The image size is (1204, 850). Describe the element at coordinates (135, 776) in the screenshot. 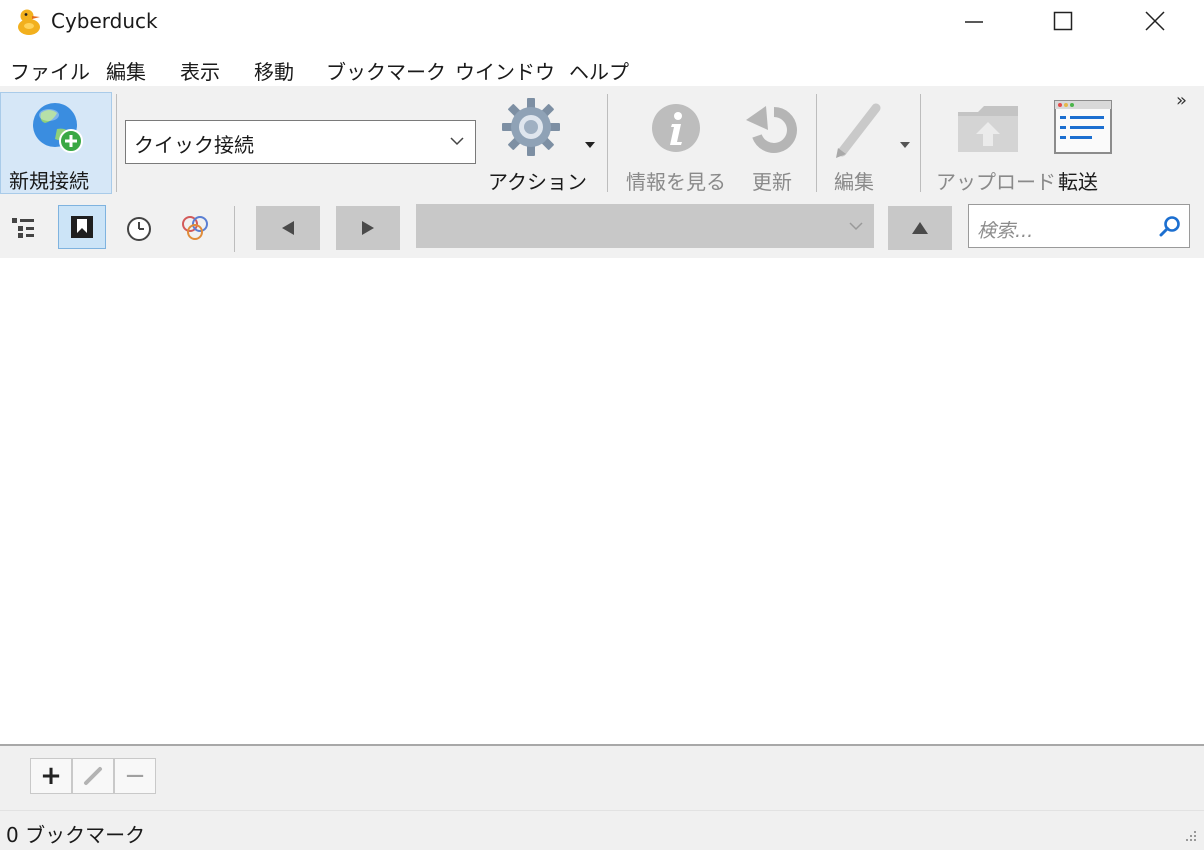

I see `remove-bookmark-button: −` at that location.